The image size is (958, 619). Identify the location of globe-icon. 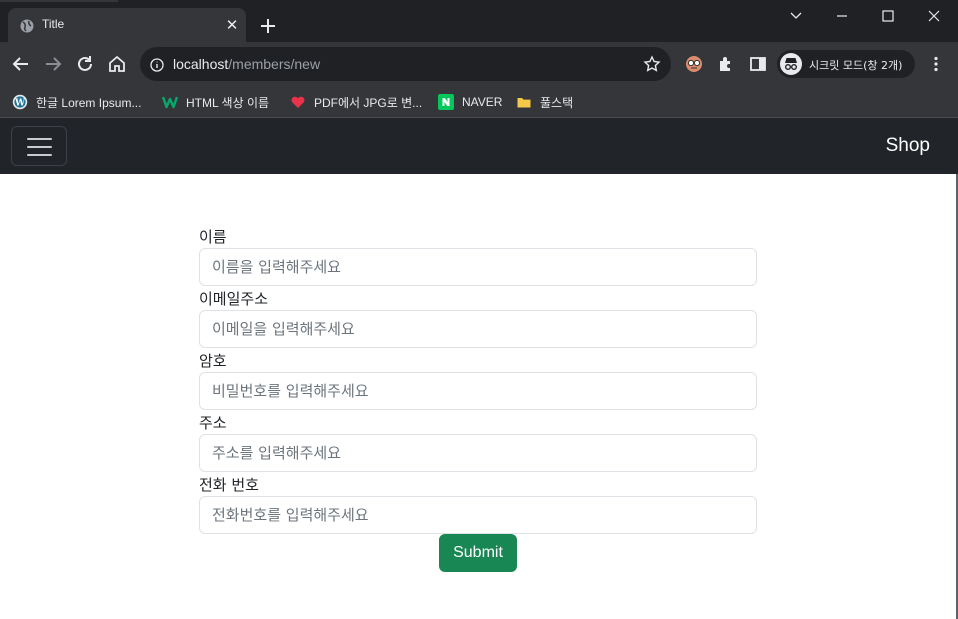
(27, 25).